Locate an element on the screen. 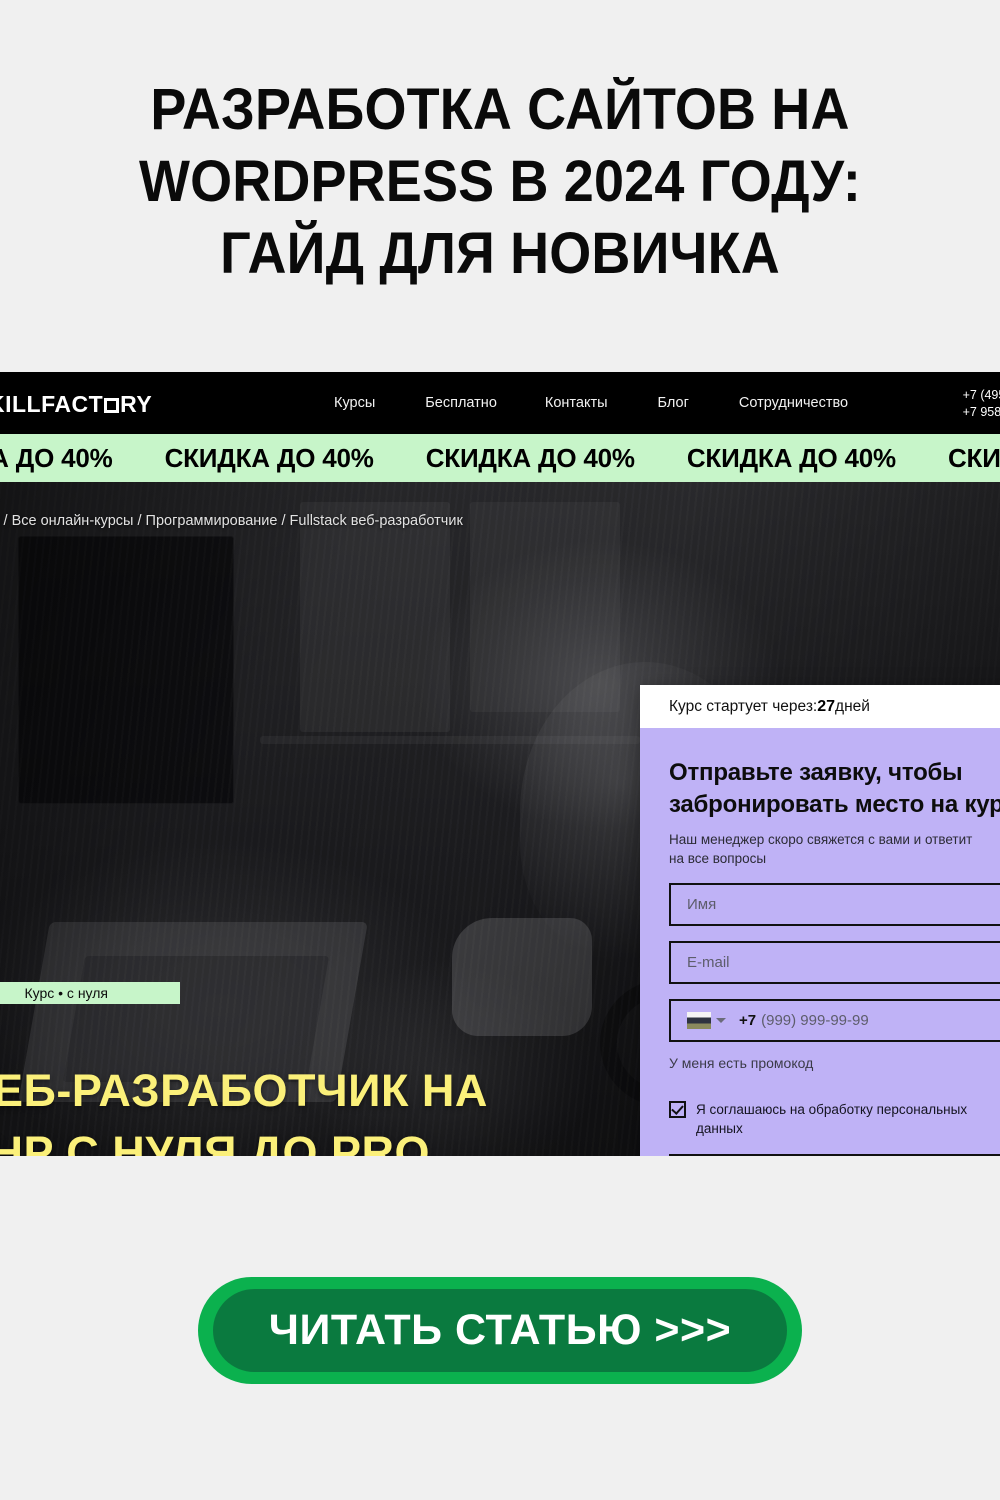 The width and height of the screenshot is (1000, 1500). hero-headline: ВЕБ-РАЗРАБОТЧИК НА PHP С НУЛЯ ДО PRO is located at coordinates (244, 1110).